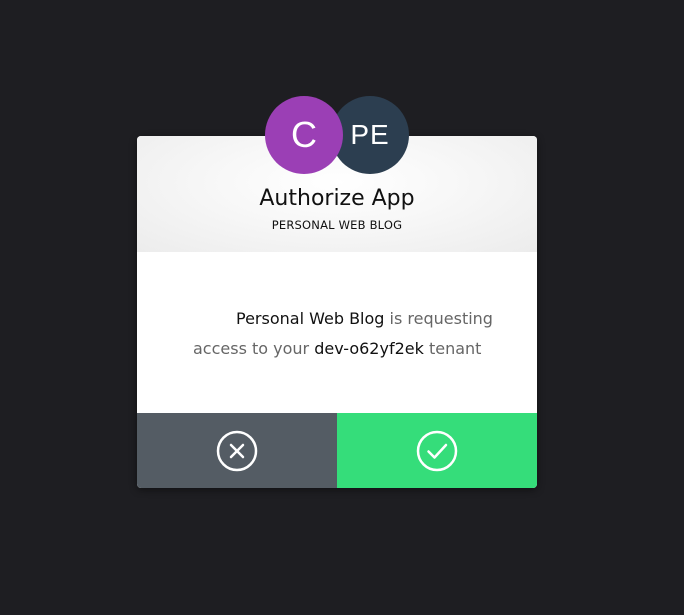 The height and width of the screenshot is (615, 684). I want to click on message-tenant-text: tenant, so click(452, 348).